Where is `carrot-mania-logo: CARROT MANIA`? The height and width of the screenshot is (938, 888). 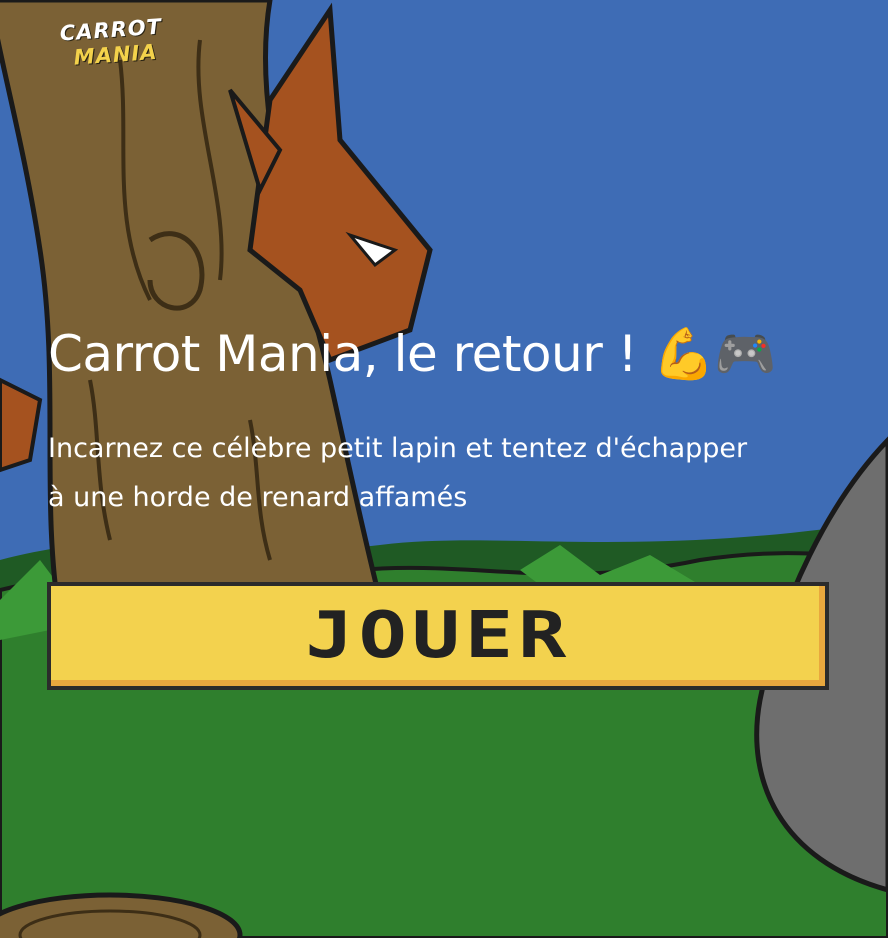
carrot-mania-logo: CARROT MANIA is located at coordinates (111, 46).